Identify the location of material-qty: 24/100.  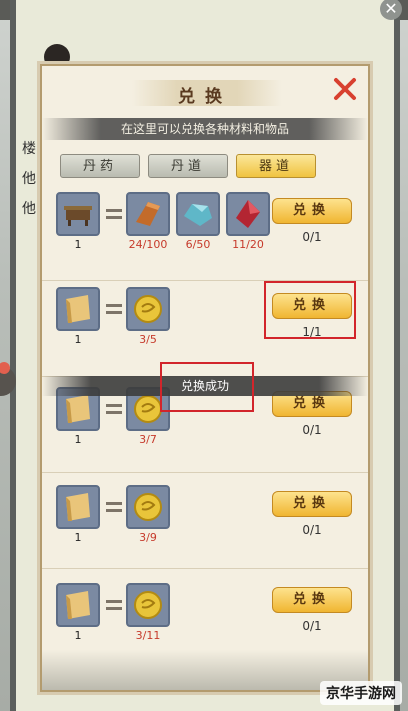
(148, 244).